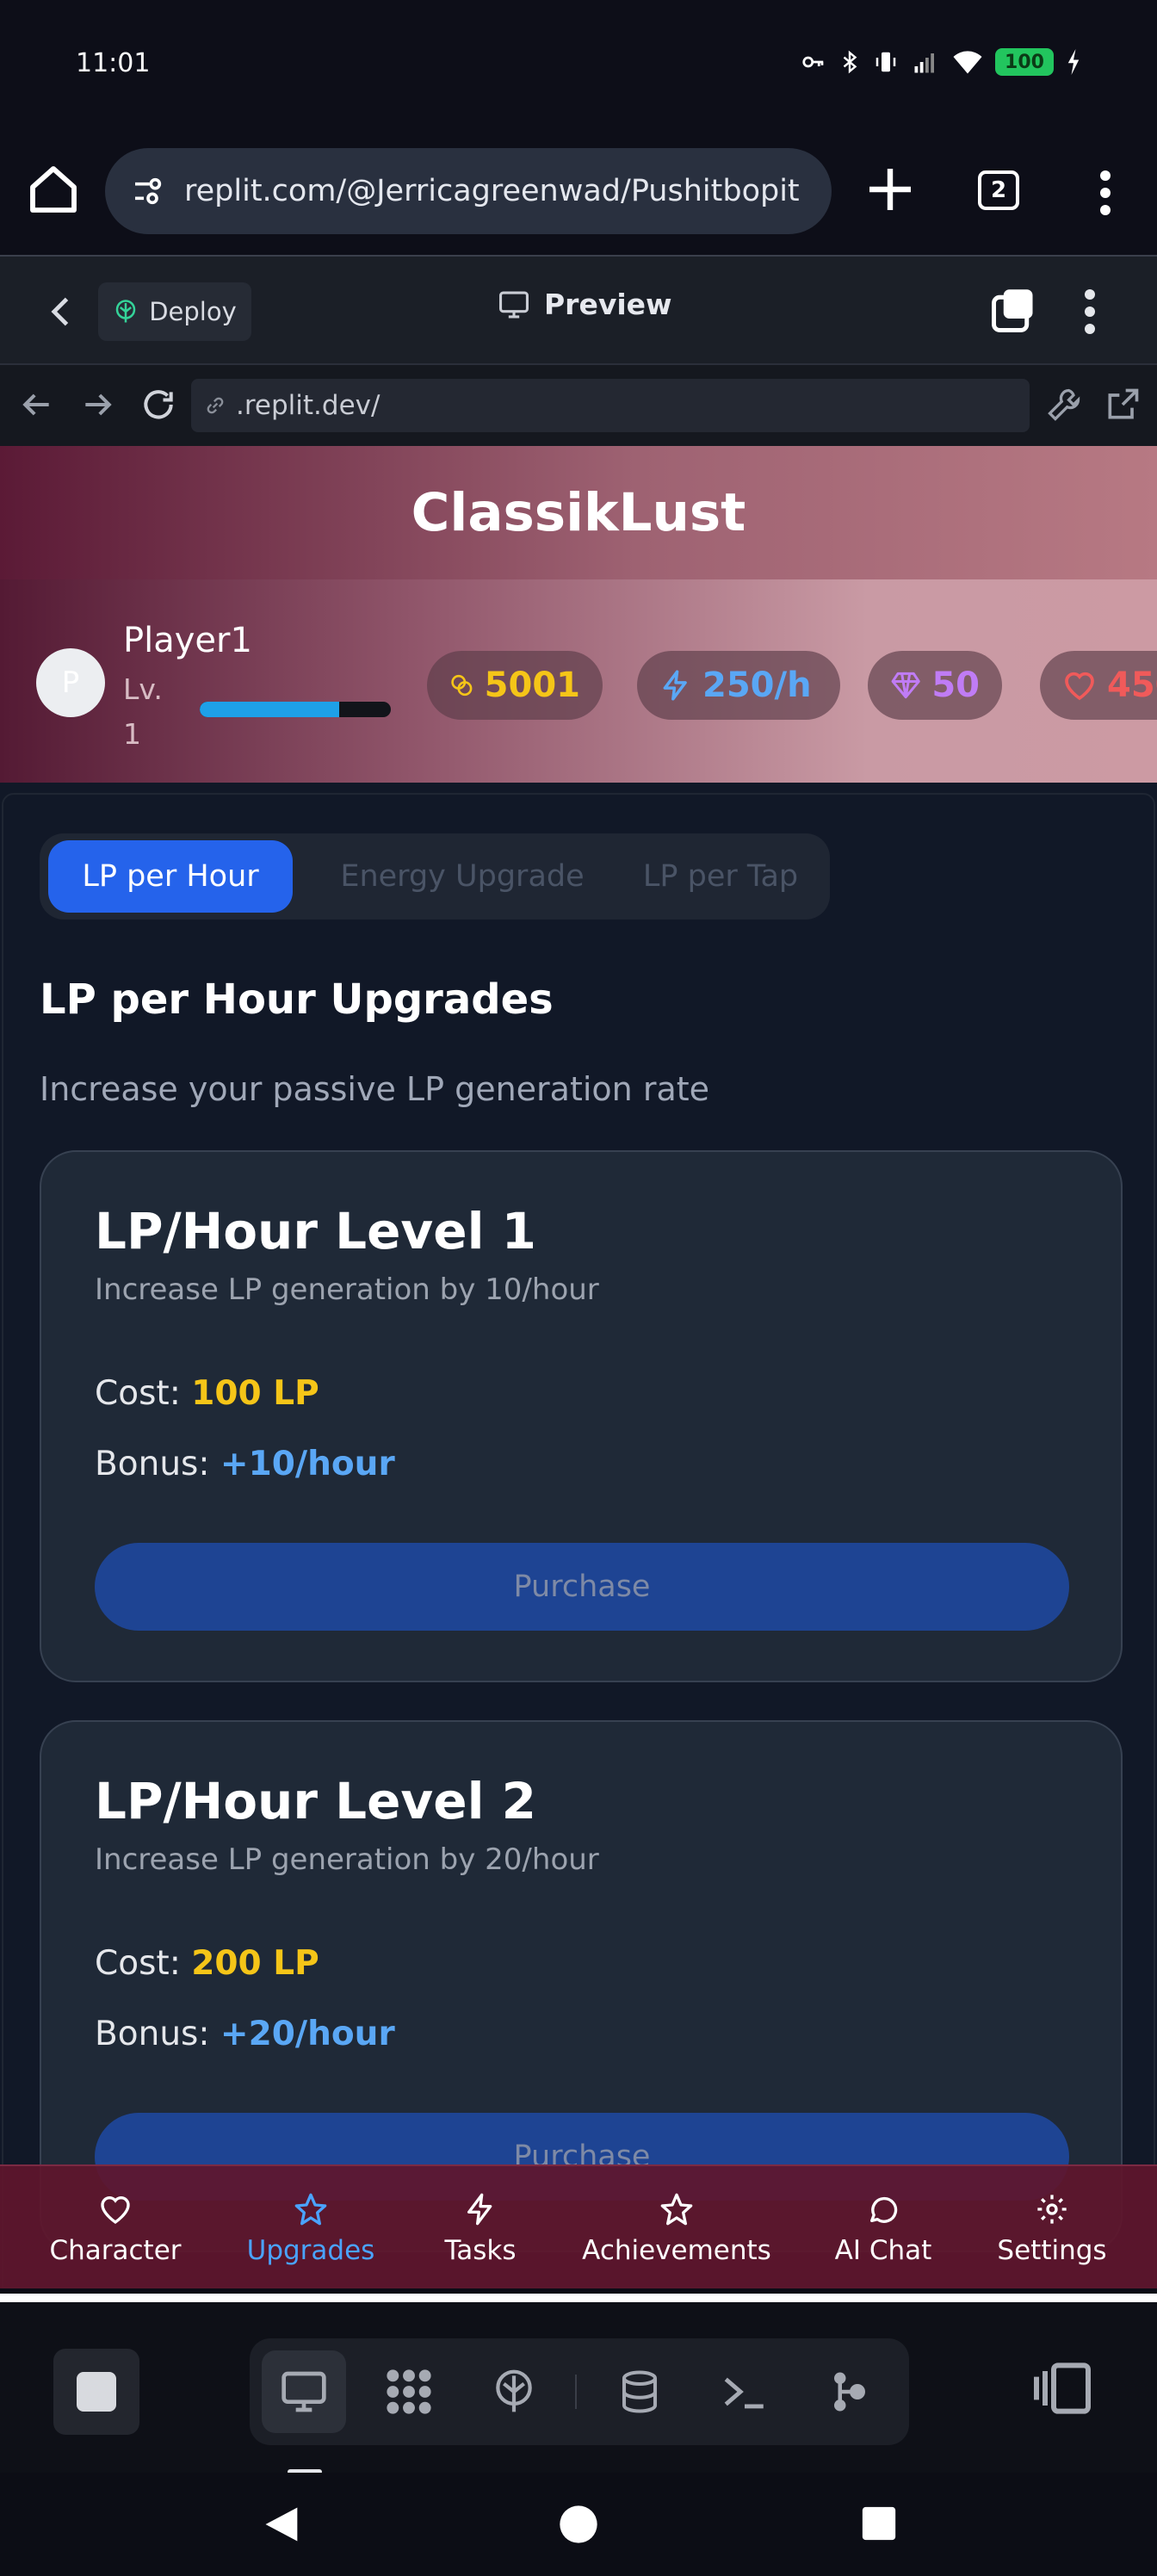 Image resolution: width=1157 pixels, height=2576 pixels. Describe the element at coordinates (481, 2251) in the screenshot. I see `nav-label: Tasks` at that location.